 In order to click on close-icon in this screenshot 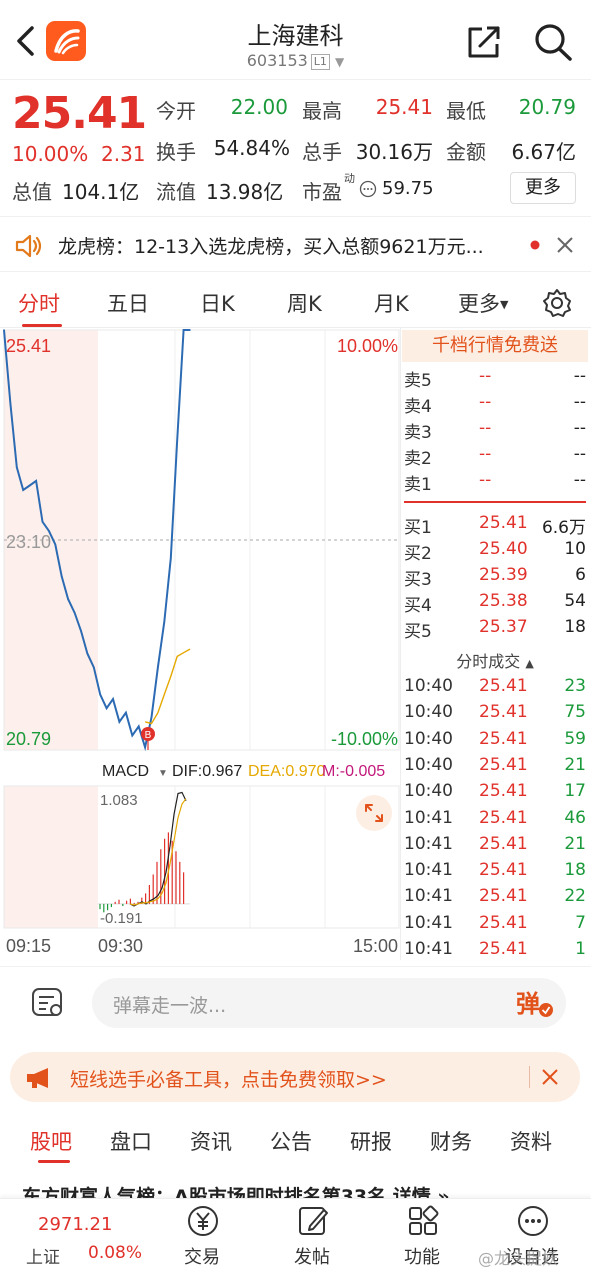, I will do `click(565, 245)`.